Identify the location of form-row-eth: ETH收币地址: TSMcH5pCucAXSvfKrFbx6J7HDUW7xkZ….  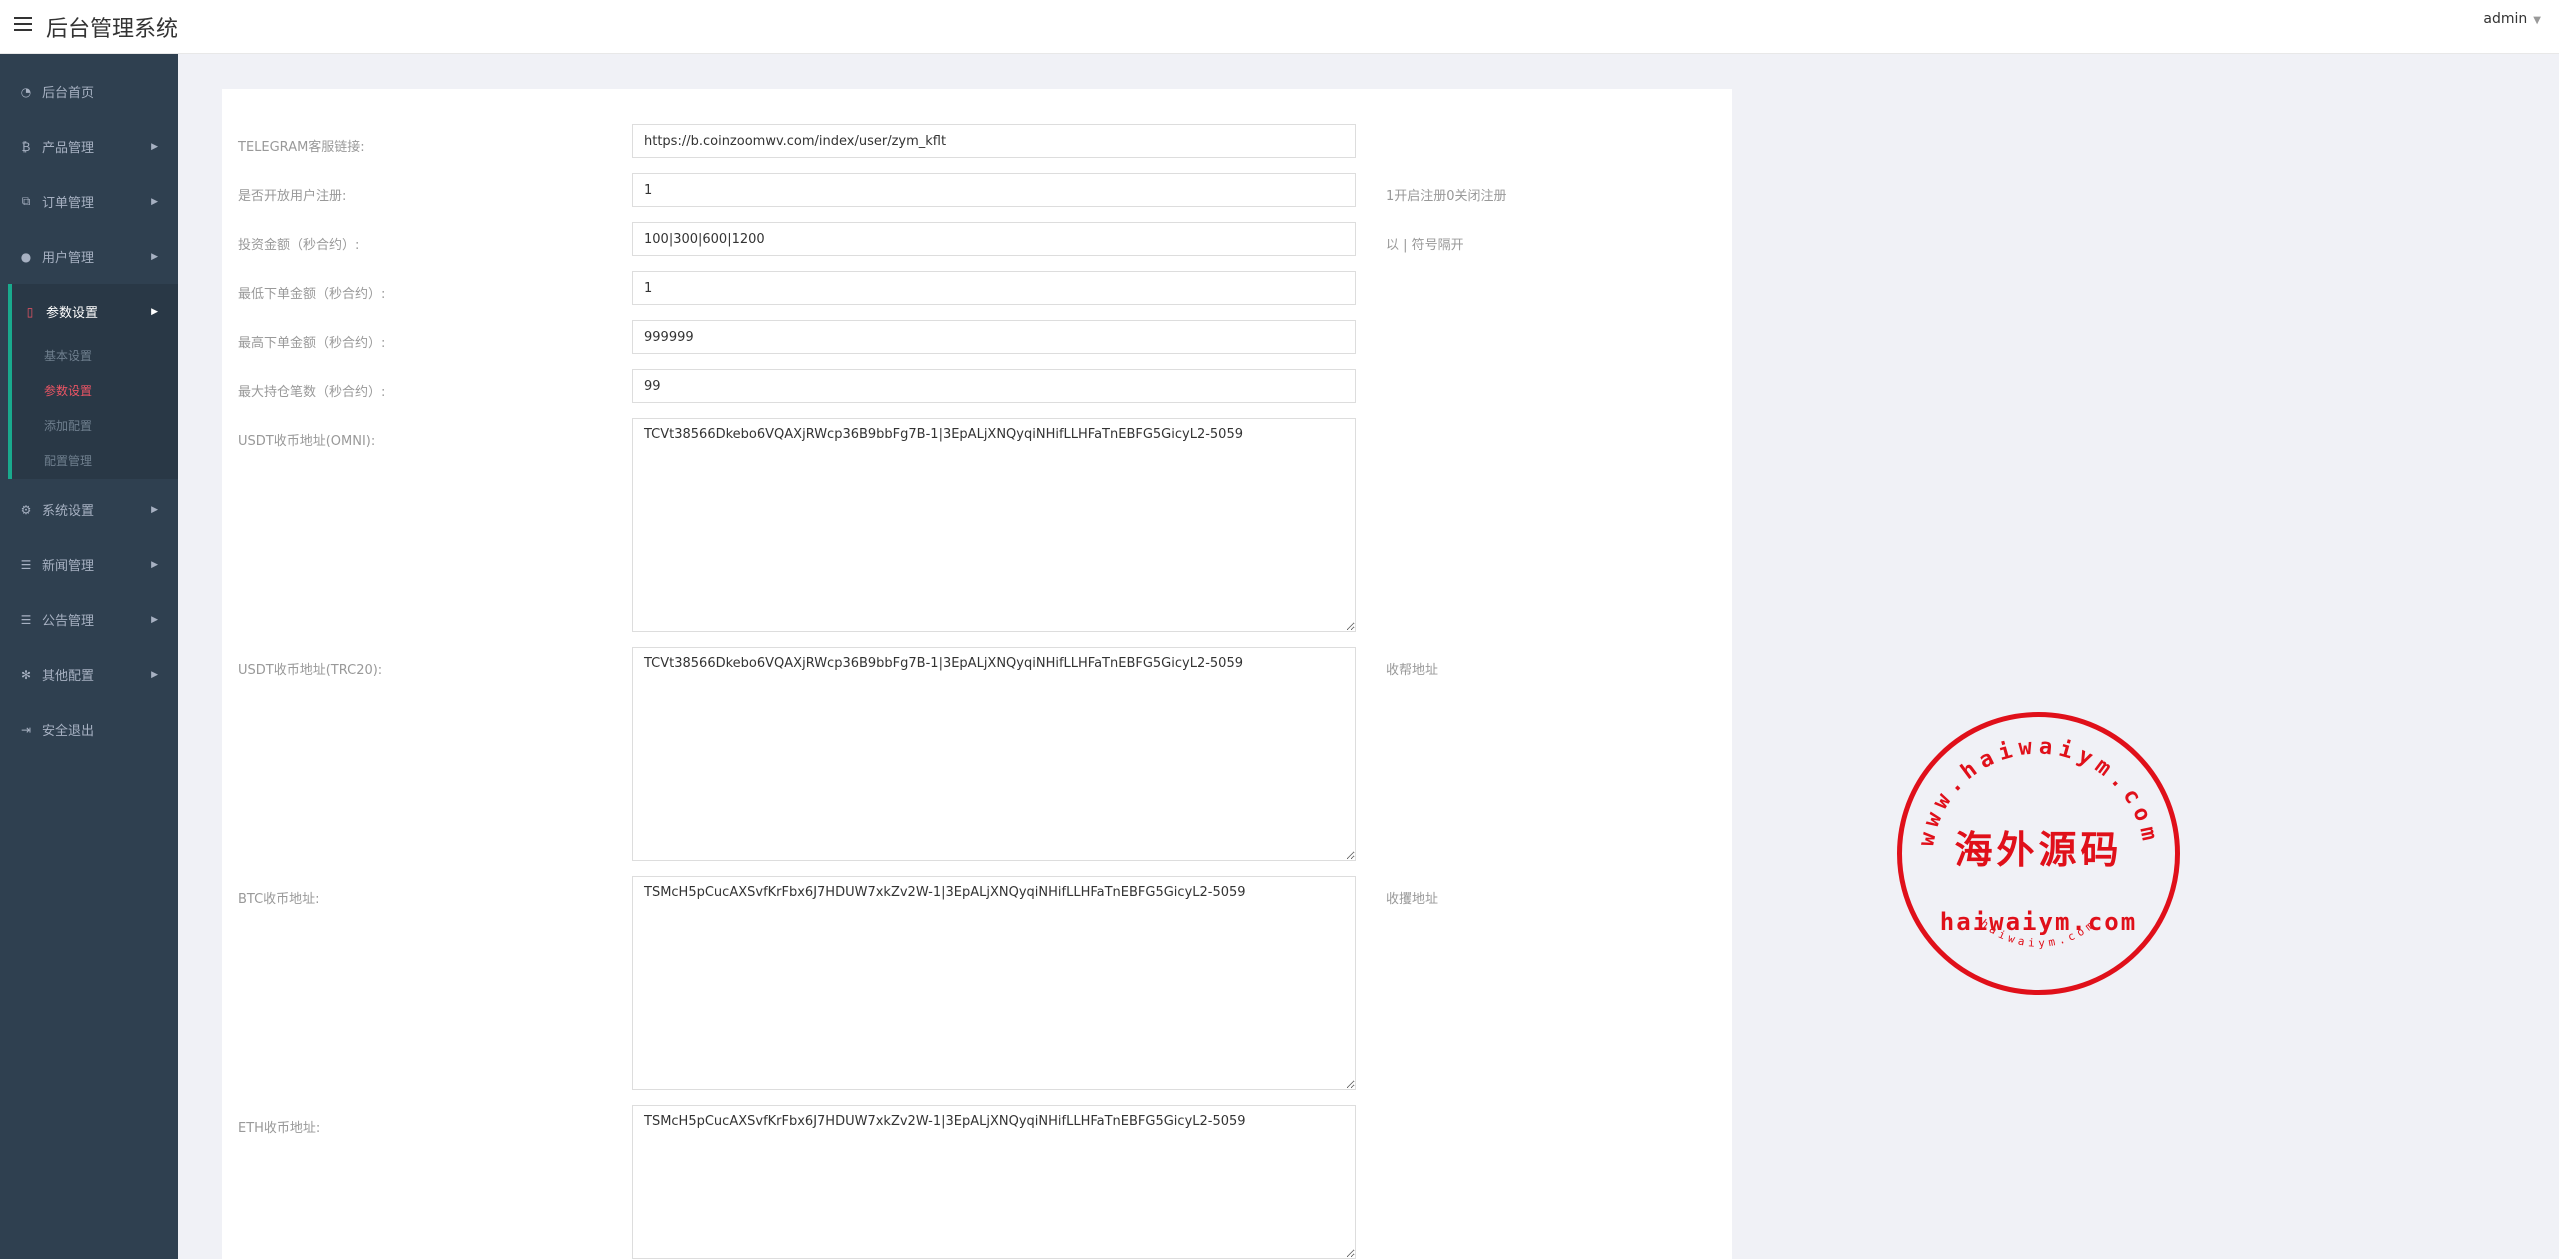
(978, 1182).